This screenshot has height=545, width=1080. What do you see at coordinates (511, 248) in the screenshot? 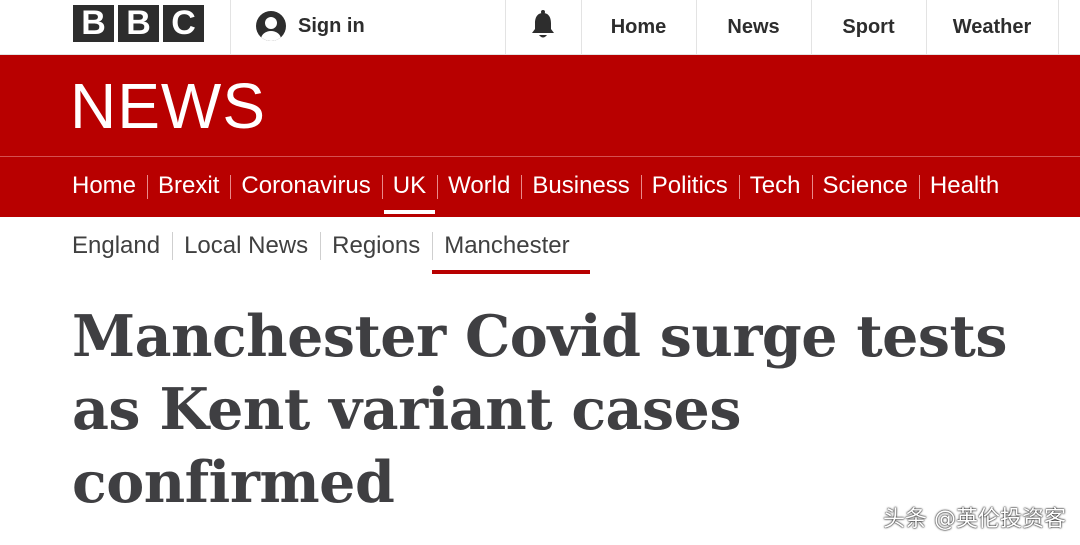
I see `sub-nav-manchester: Manchester` at bounding box center [511, 248].